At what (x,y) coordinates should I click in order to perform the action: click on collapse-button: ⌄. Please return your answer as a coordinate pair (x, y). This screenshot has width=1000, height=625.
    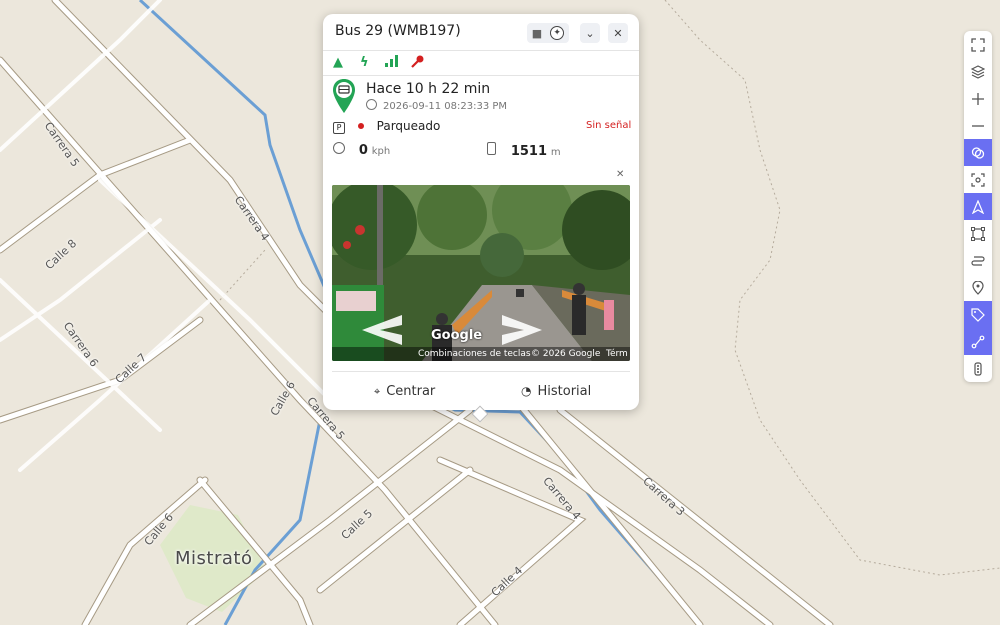
    Looking at the image, I should click on (590, 33).